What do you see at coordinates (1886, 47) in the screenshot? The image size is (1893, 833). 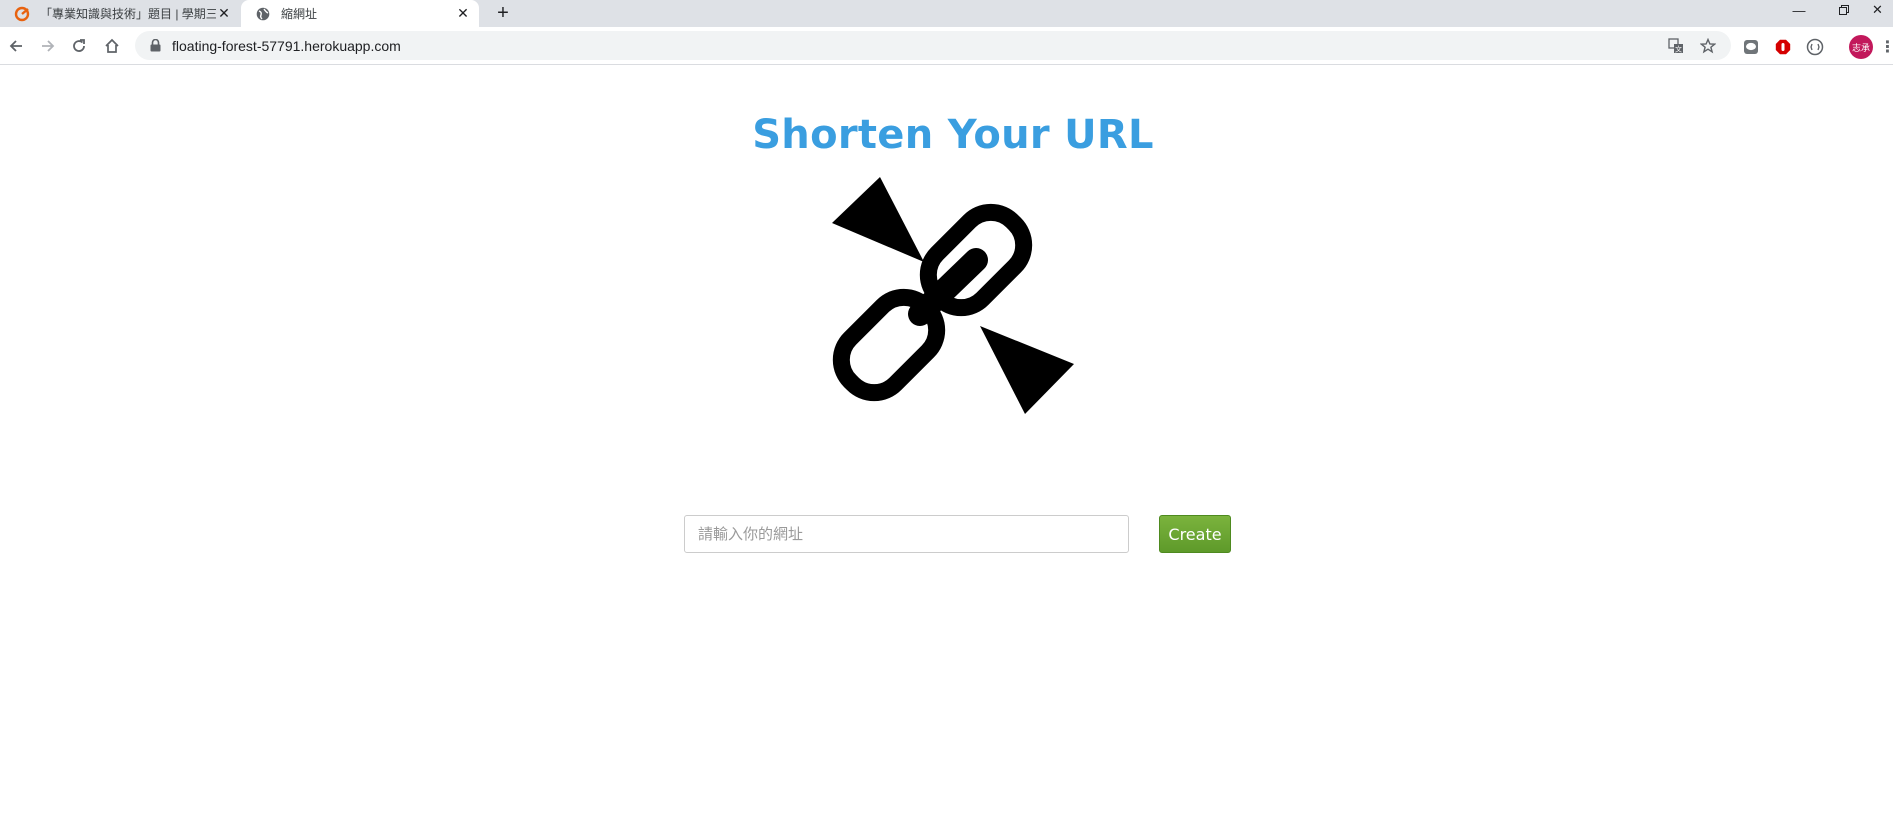 I see `menu-icon: ⋮` at bounding box center [1886, 47].